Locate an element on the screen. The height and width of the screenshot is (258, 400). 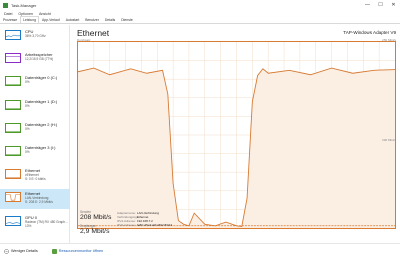
sidebar-item-detail: S: 0 E: 0 kbit/s is located at coordinates (35, 179).